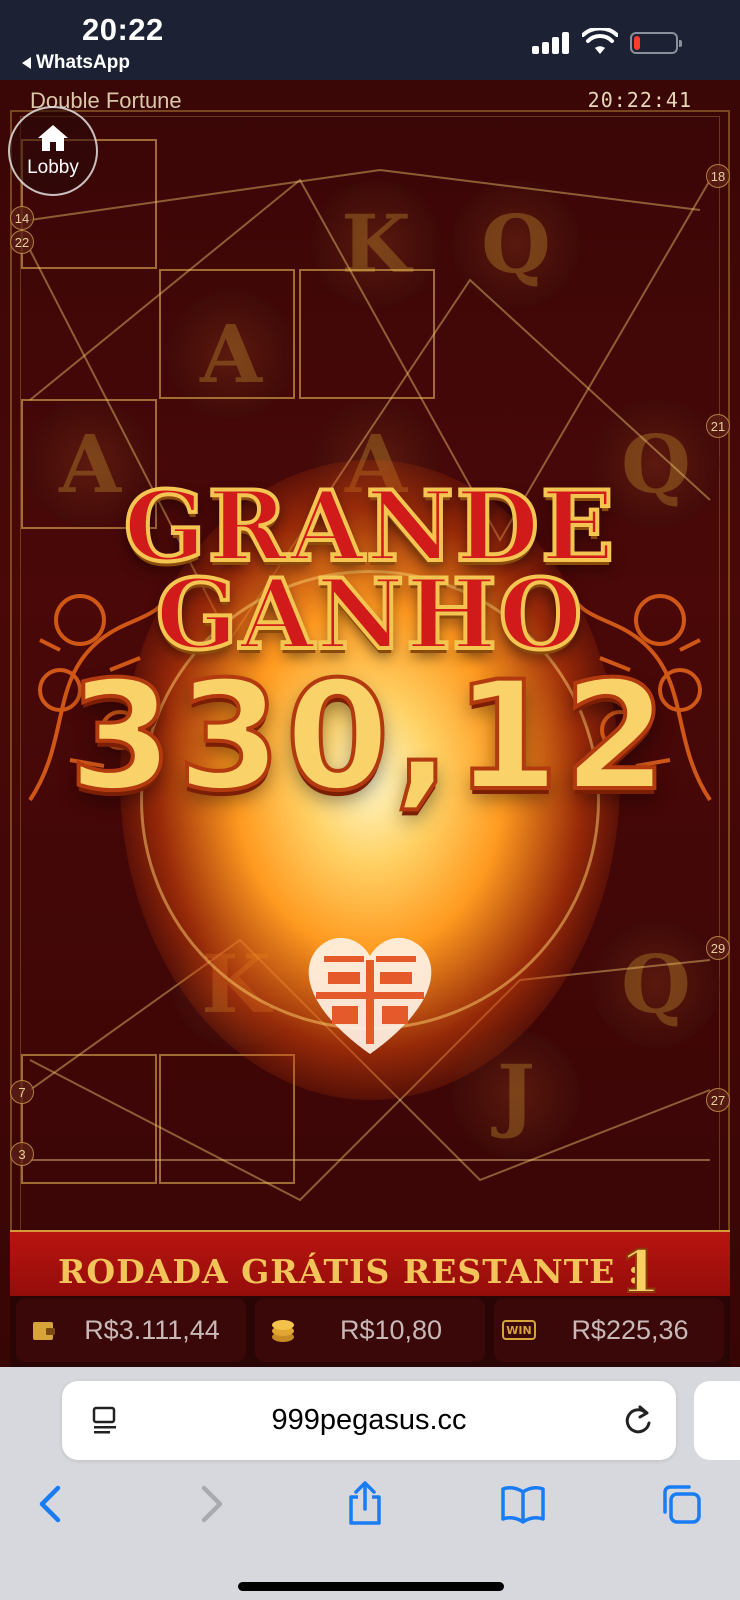  I want to click on url-text: 999pegasus.cc, so click(369, 1420).